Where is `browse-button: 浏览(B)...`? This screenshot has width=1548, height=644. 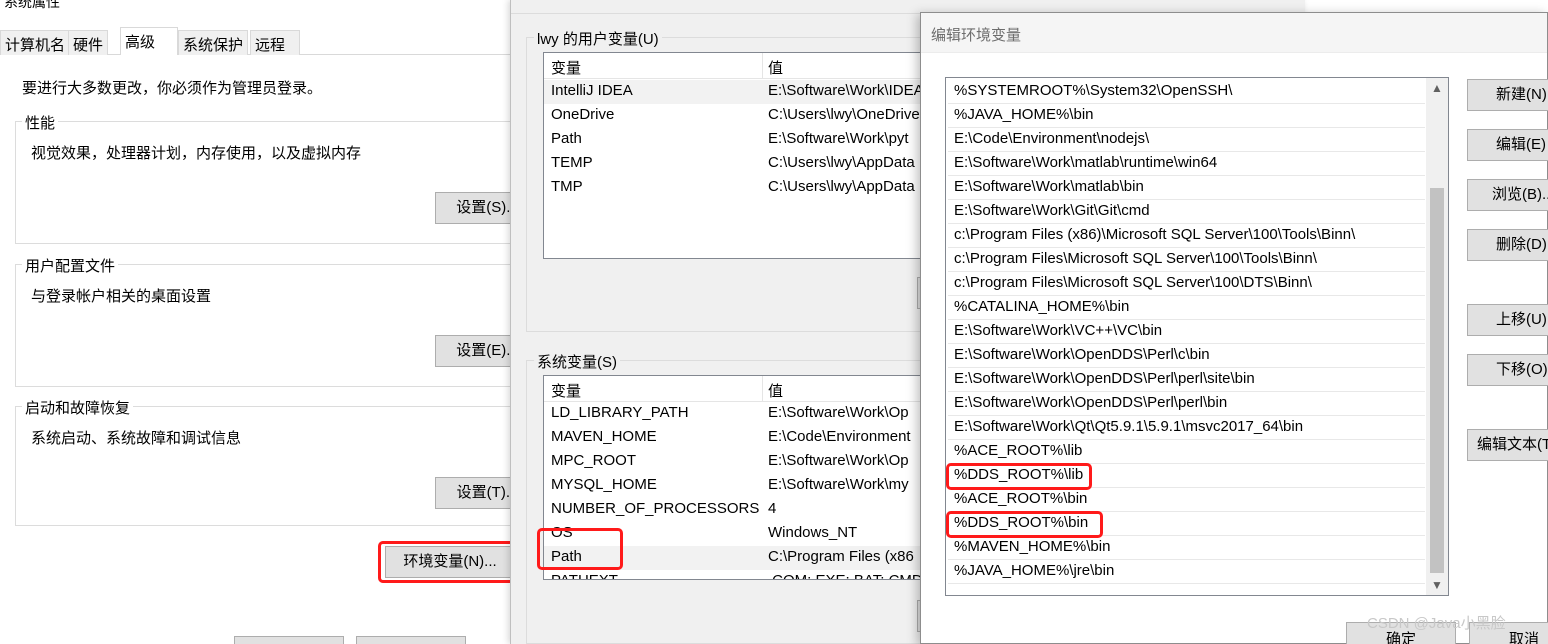 browse-button: 浏览(B)... is located at coordinates (1507, 195).